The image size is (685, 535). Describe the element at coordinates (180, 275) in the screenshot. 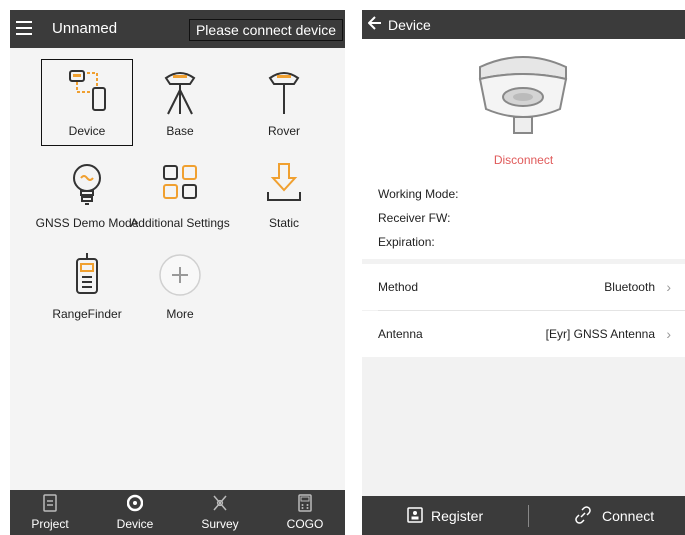

I see `plus-circle-icon` at that location.